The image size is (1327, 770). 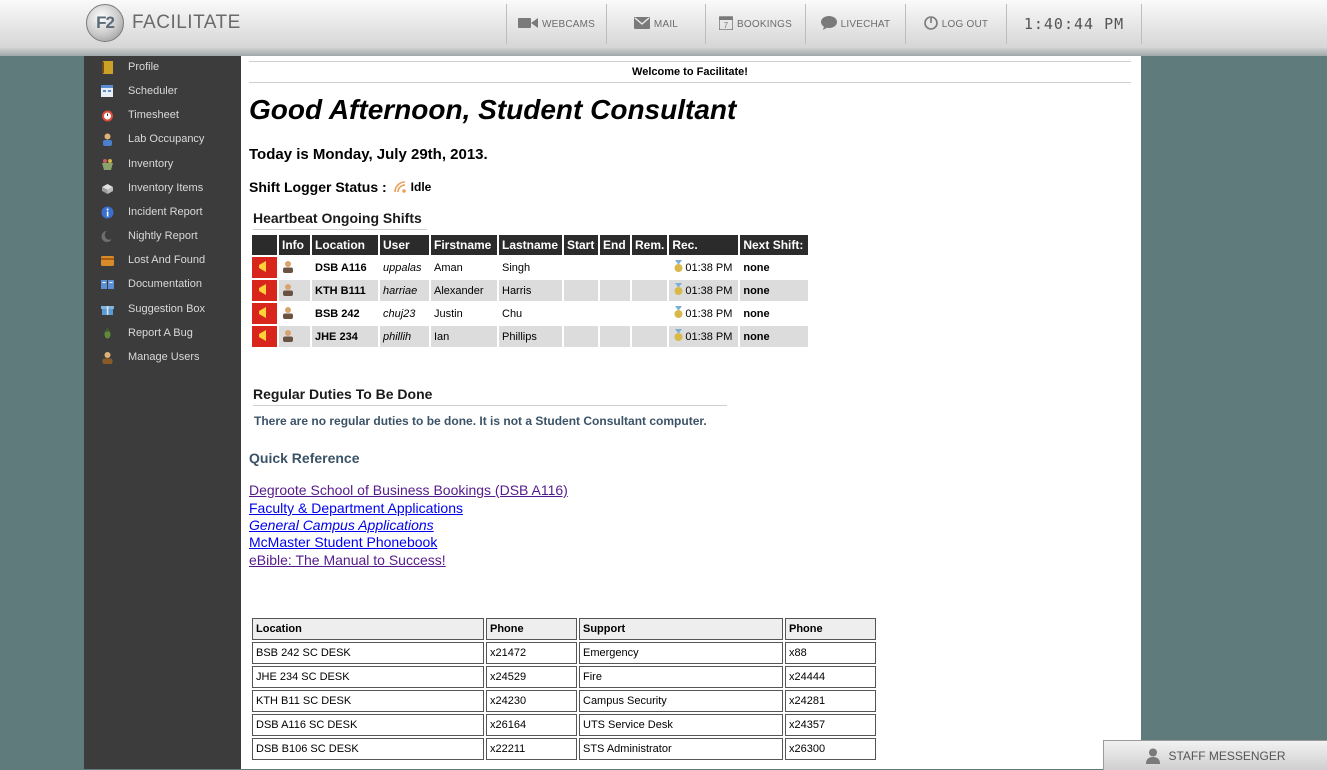 I want to click on cell: x21472, so click(x=531, y=653).